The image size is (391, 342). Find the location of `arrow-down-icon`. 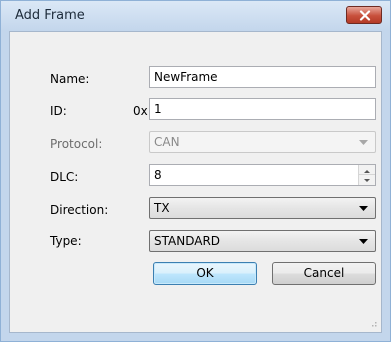

arrow-down-icon is located at coordinates (367, 180).